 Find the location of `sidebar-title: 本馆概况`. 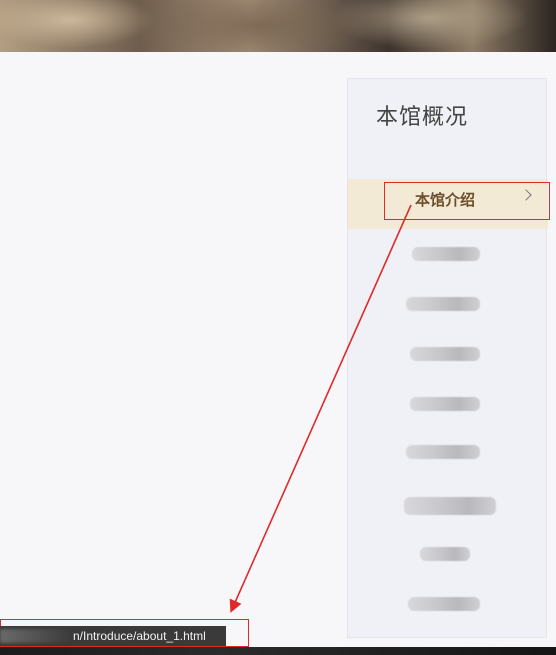

sidebar-title: 本馆概况 is located at coordinates (422, 117).